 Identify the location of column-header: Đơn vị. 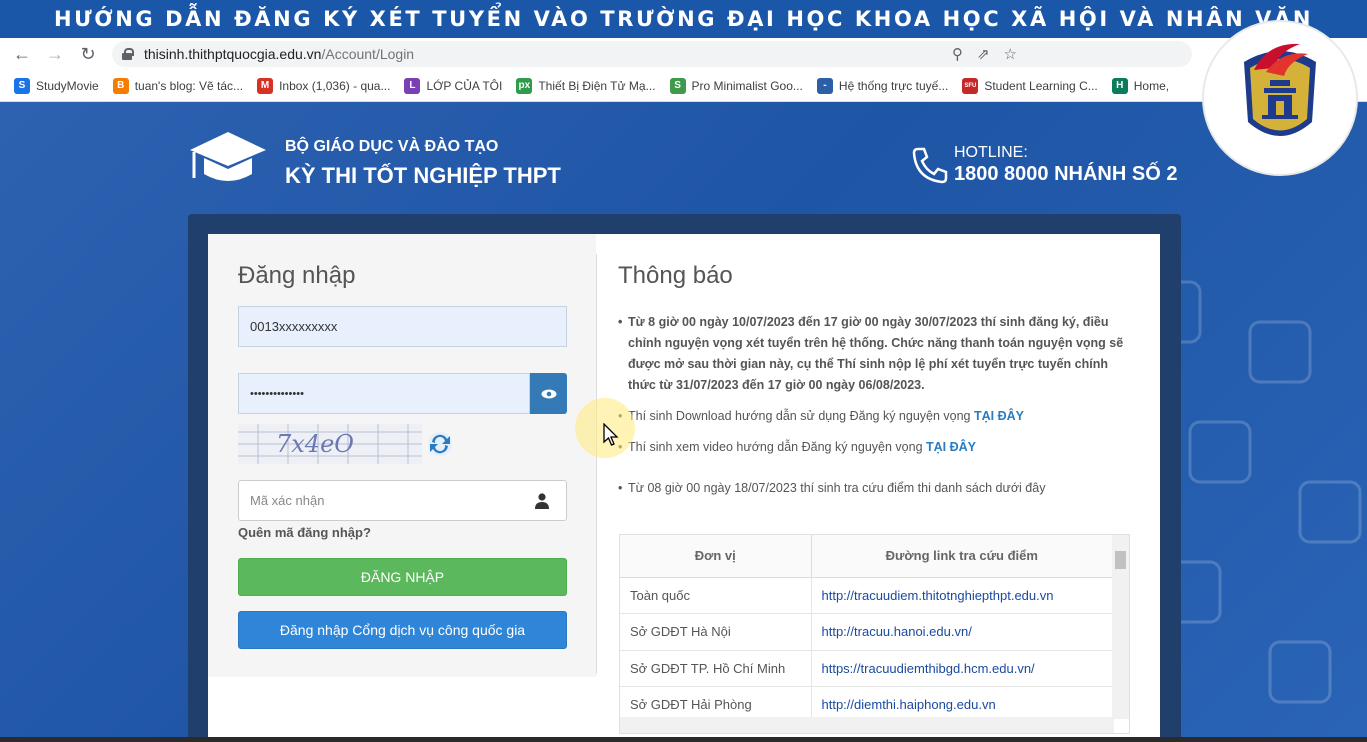
(716, 556).